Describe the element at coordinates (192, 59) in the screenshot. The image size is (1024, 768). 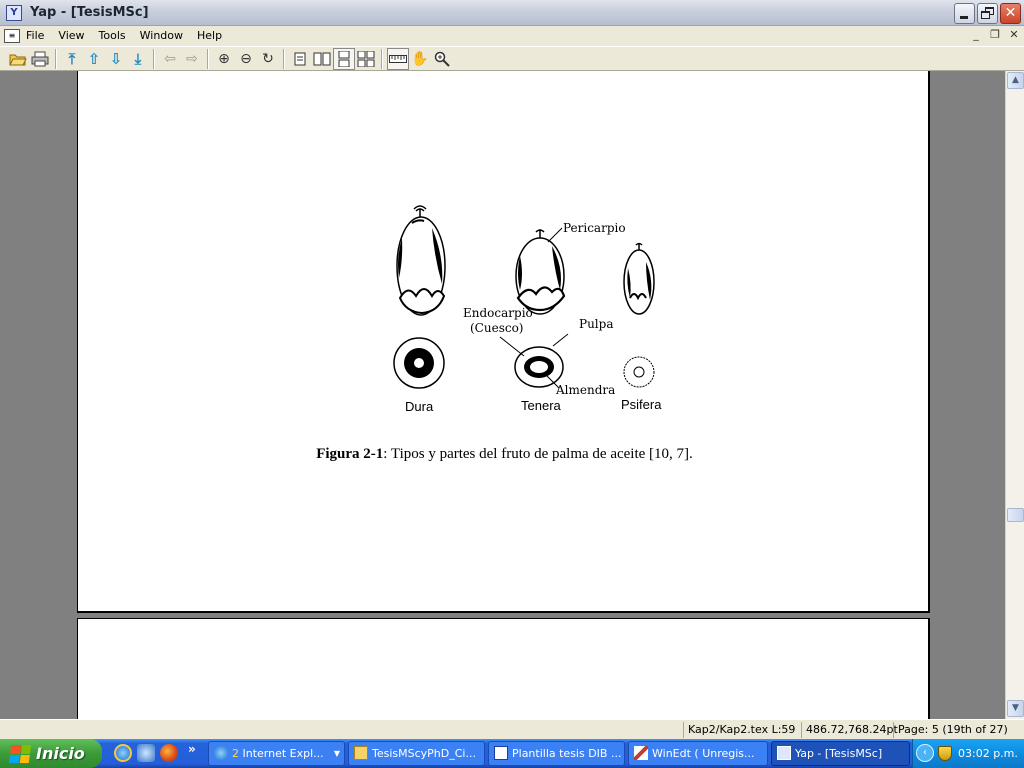
I see `forward-icon: ⇨` at that location.